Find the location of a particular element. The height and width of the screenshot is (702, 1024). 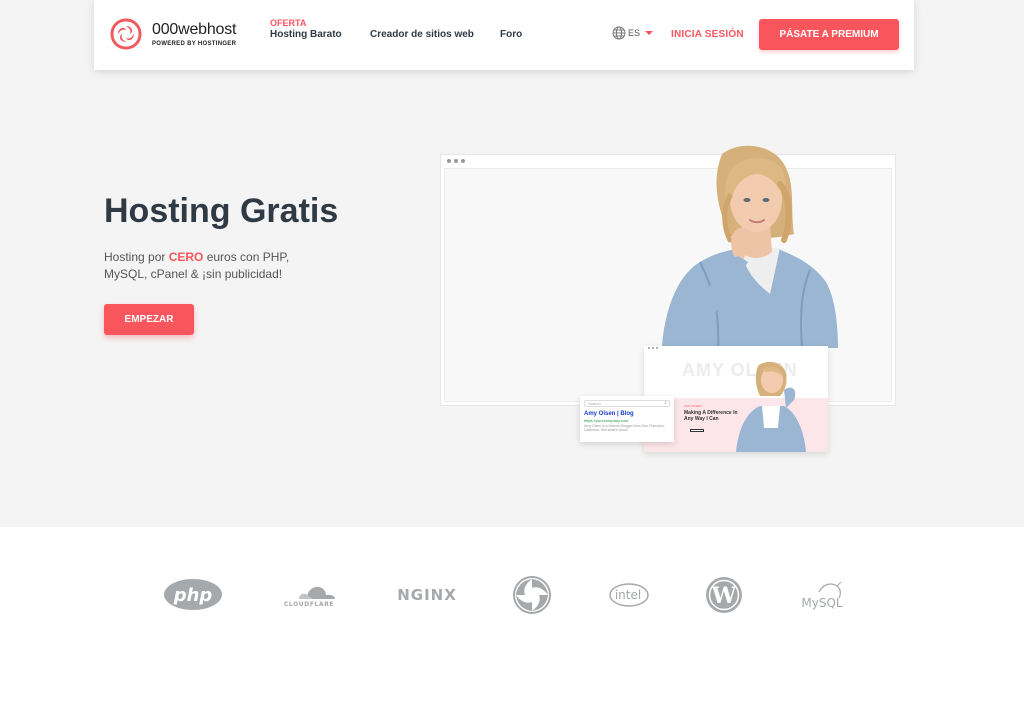

nginx-logo-text: NGINX is located at coordinates (427, 595).